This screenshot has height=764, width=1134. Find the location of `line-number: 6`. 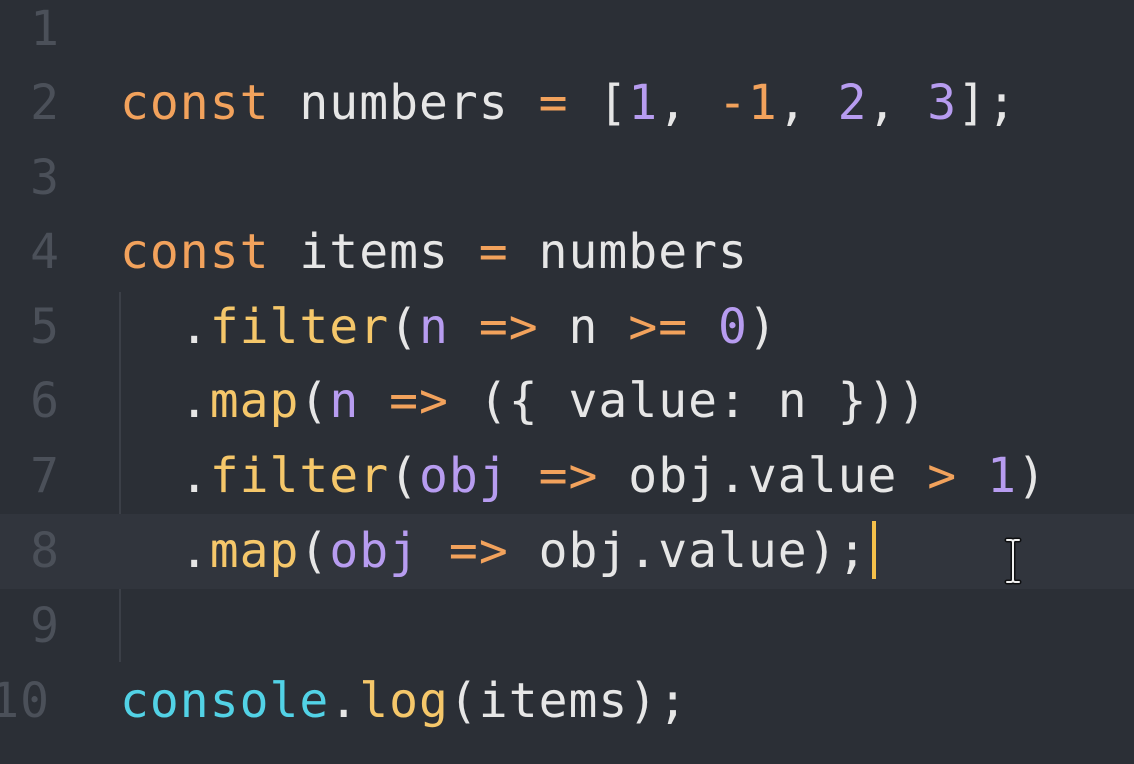

line-number: 6 is located at coordinates (45, 401).